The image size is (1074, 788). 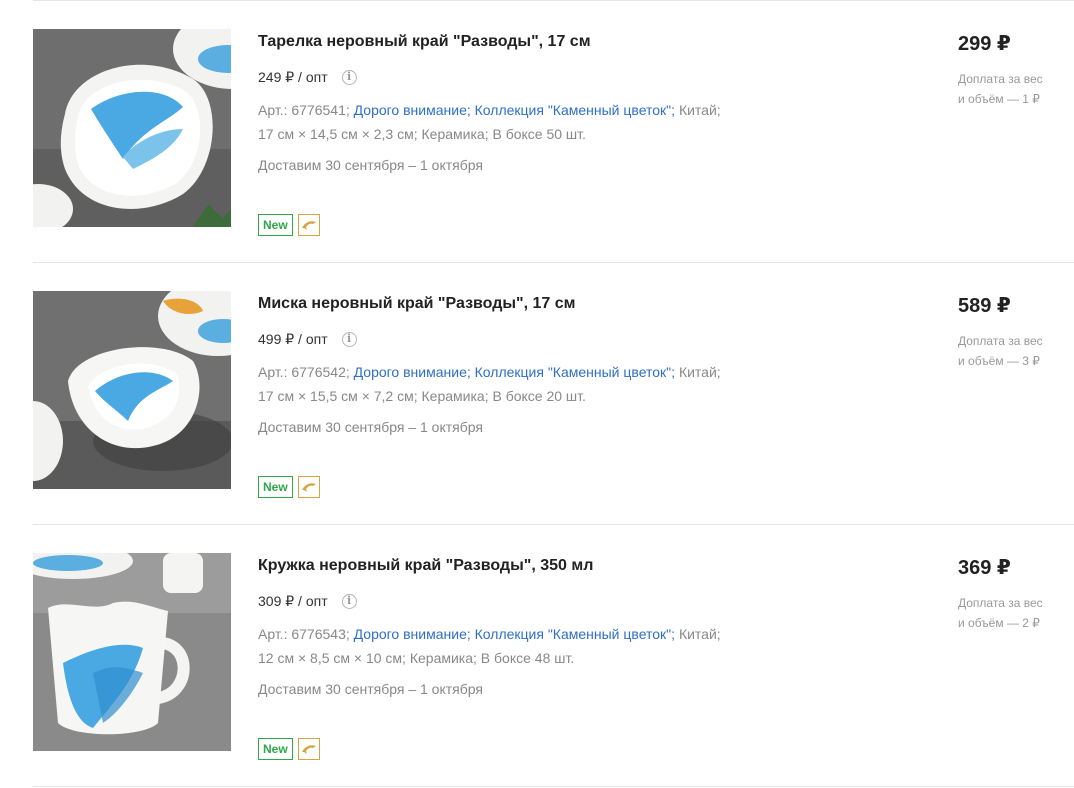 I want to click on plate-photo, so click(x=132, y=128).